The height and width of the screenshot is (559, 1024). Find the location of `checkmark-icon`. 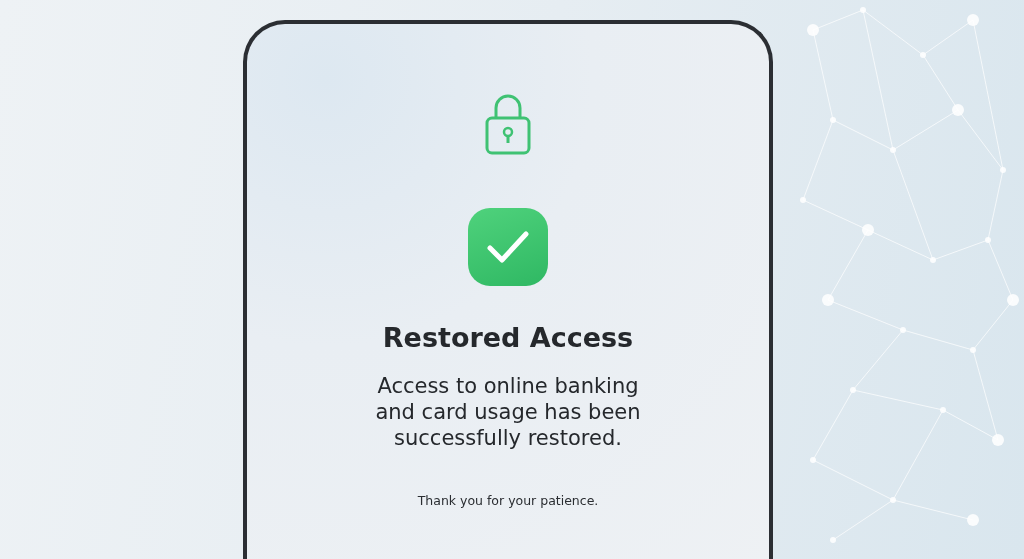

checkmark-icon is located at coordinates (508, 247).